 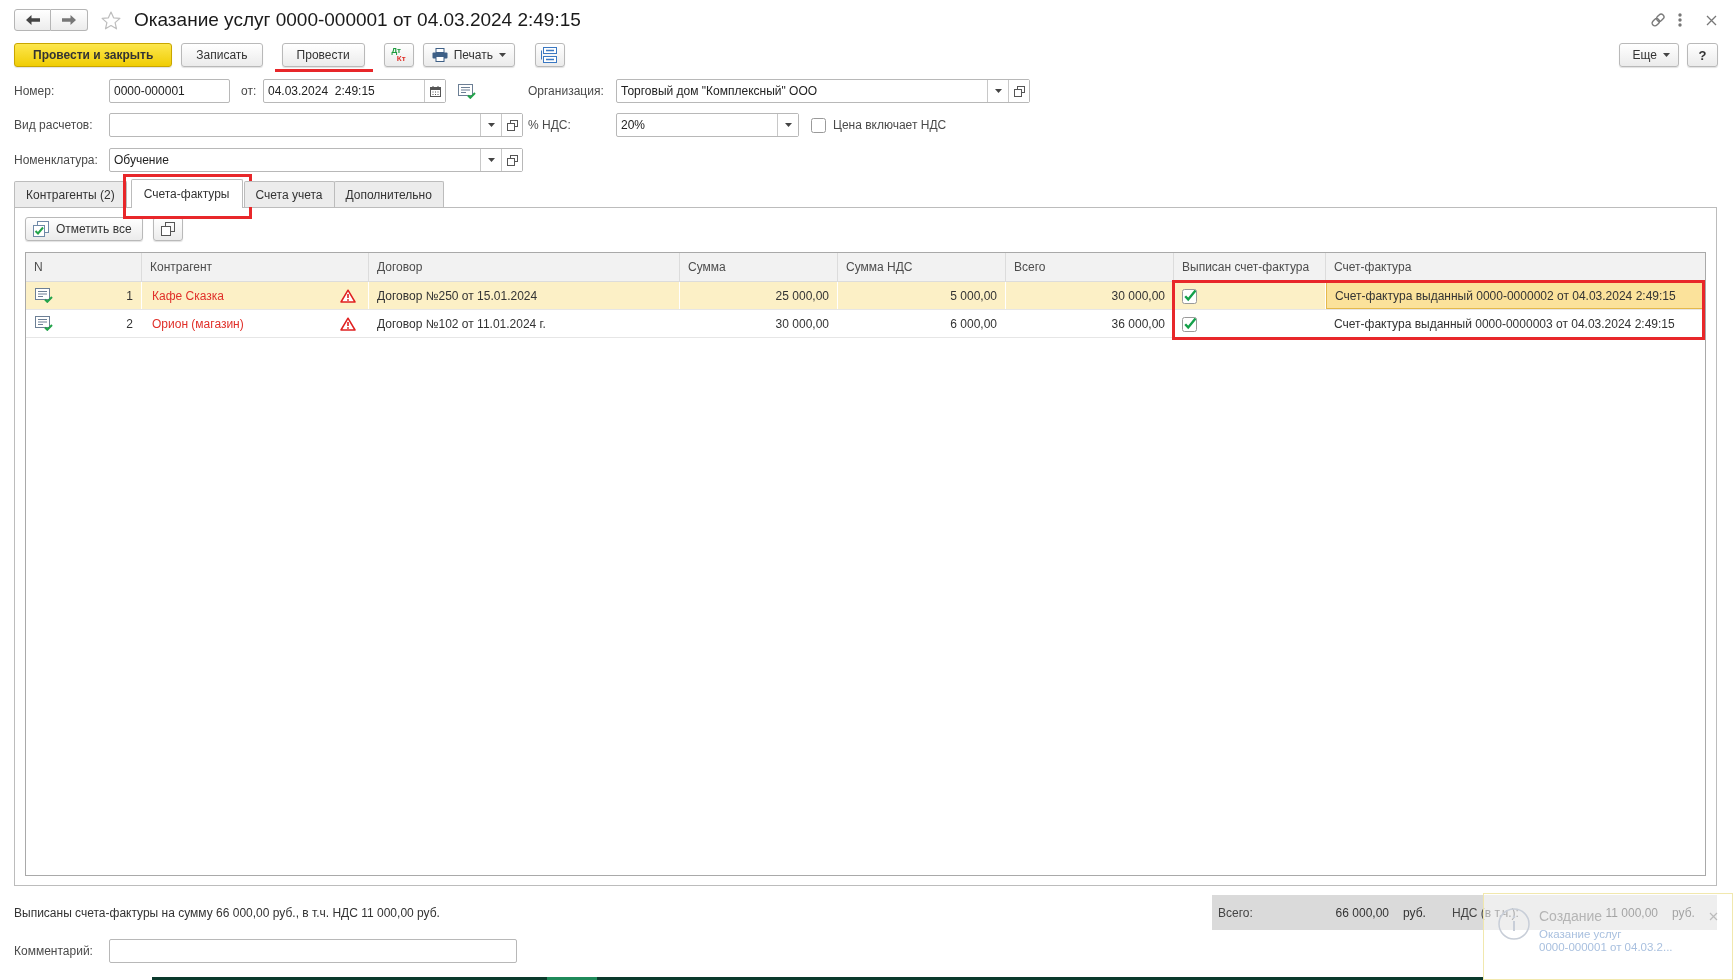 I want to click on column-header: Сумма, so click(x=759, y=267).